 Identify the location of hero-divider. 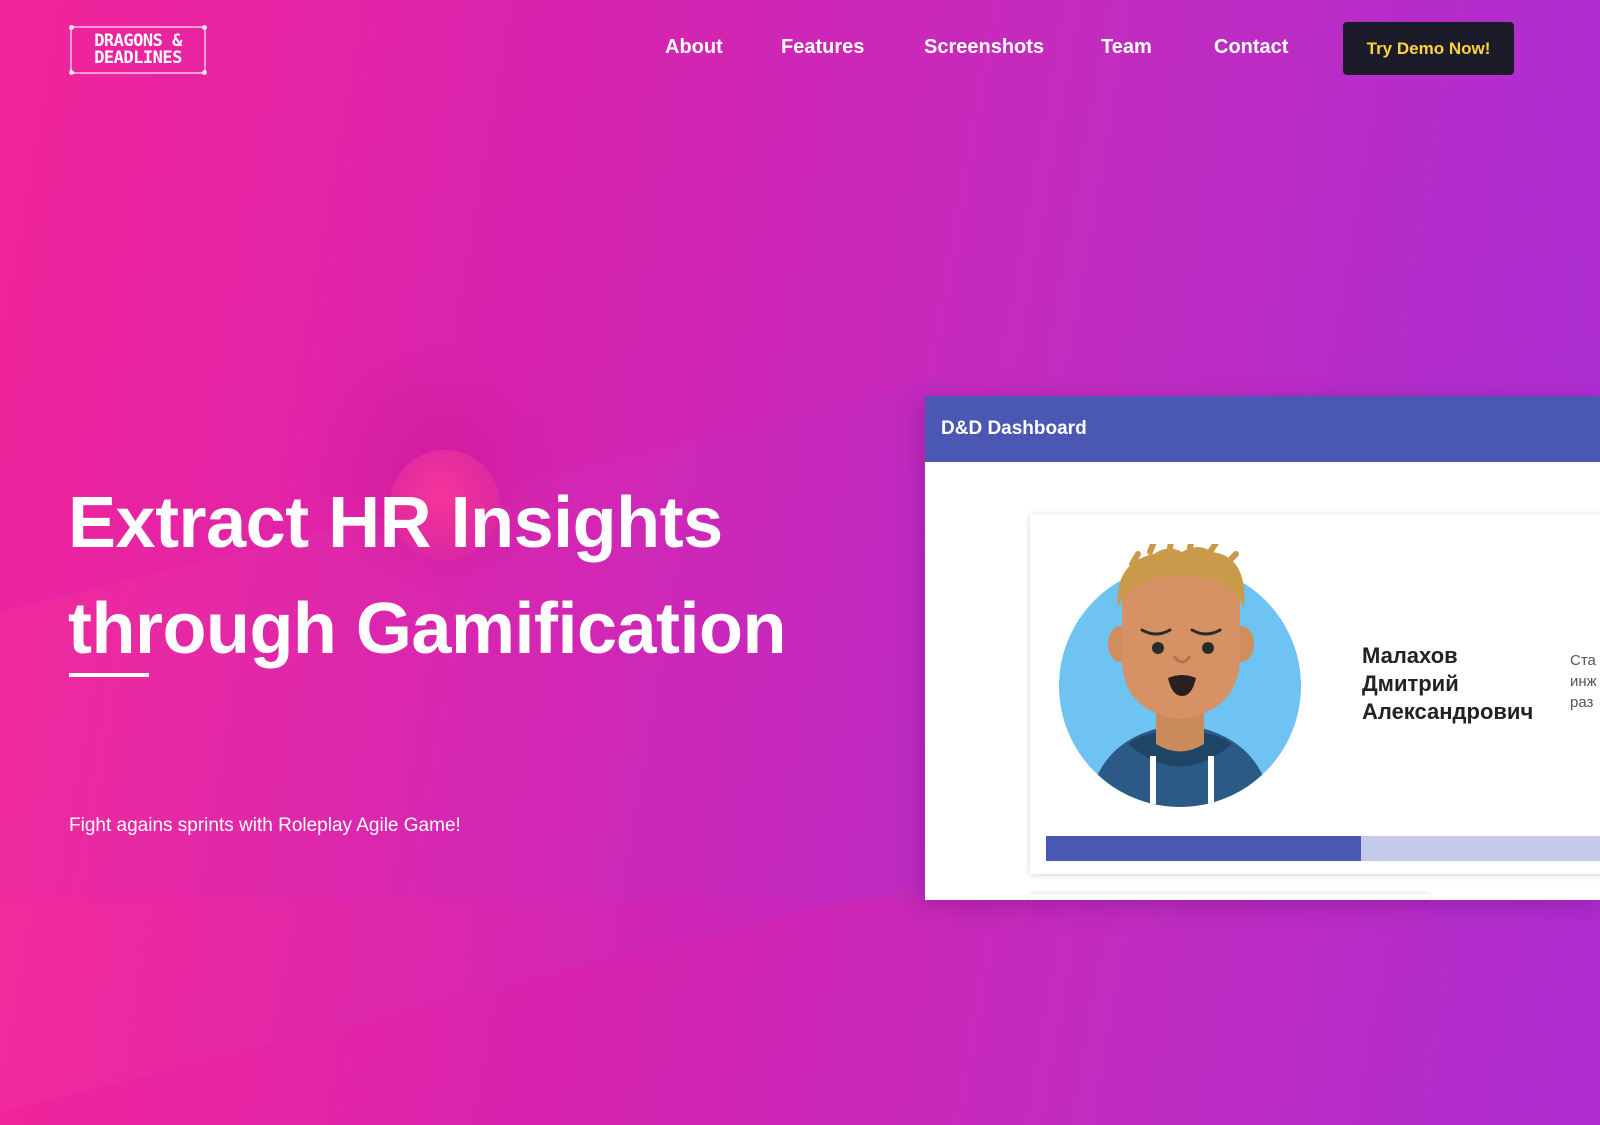
(109, 675).